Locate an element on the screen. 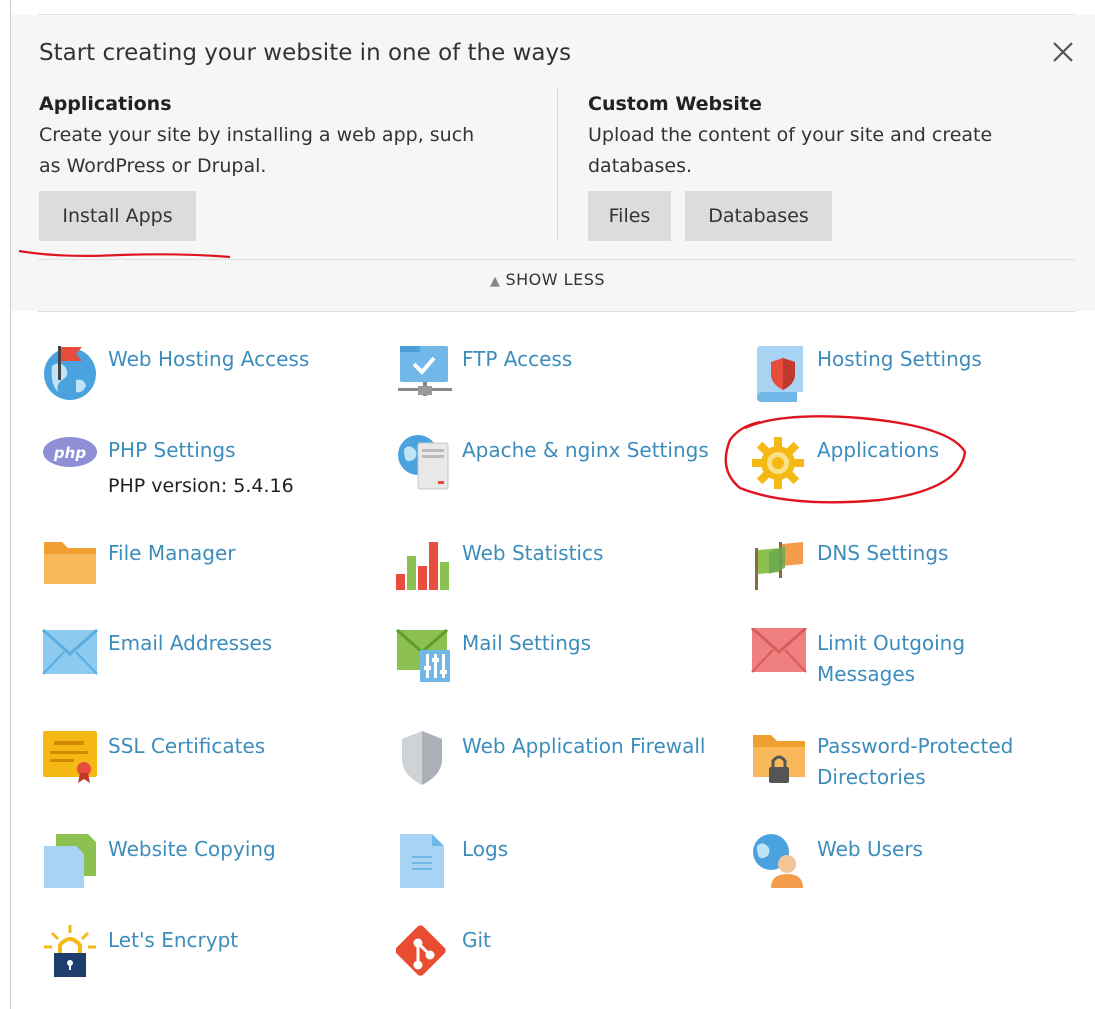 This screenshot has height=1009, width=1095. ftp-access-link: FTP Access is located at coordinates (517, 359).